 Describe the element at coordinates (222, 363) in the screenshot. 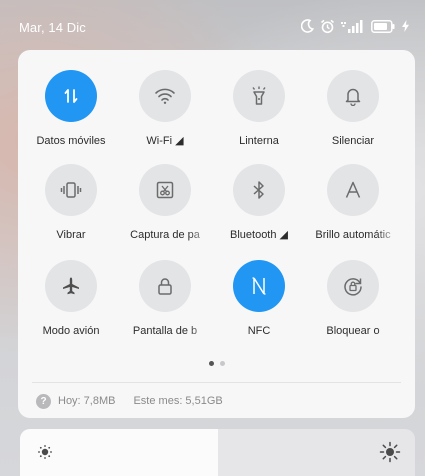

I see `page-dot` at that location.